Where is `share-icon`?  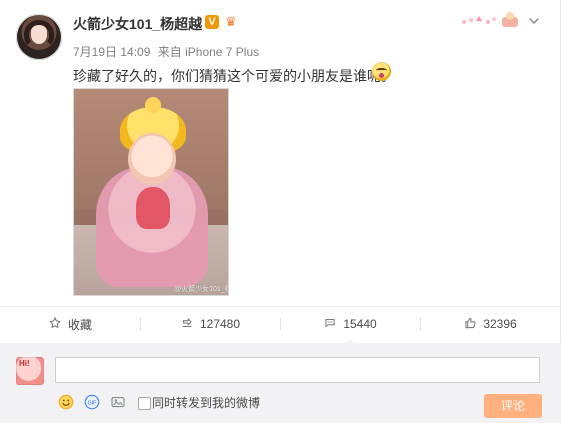
share-icon is located at coordinates (187, 324).